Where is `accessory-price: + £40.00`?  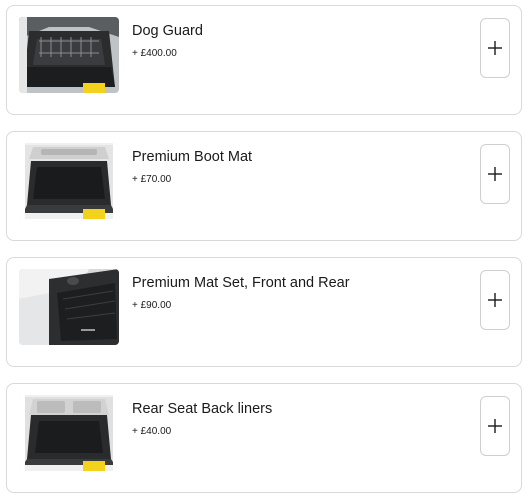
accessory-price: + £40.00 is located at coordinates (152, 431).